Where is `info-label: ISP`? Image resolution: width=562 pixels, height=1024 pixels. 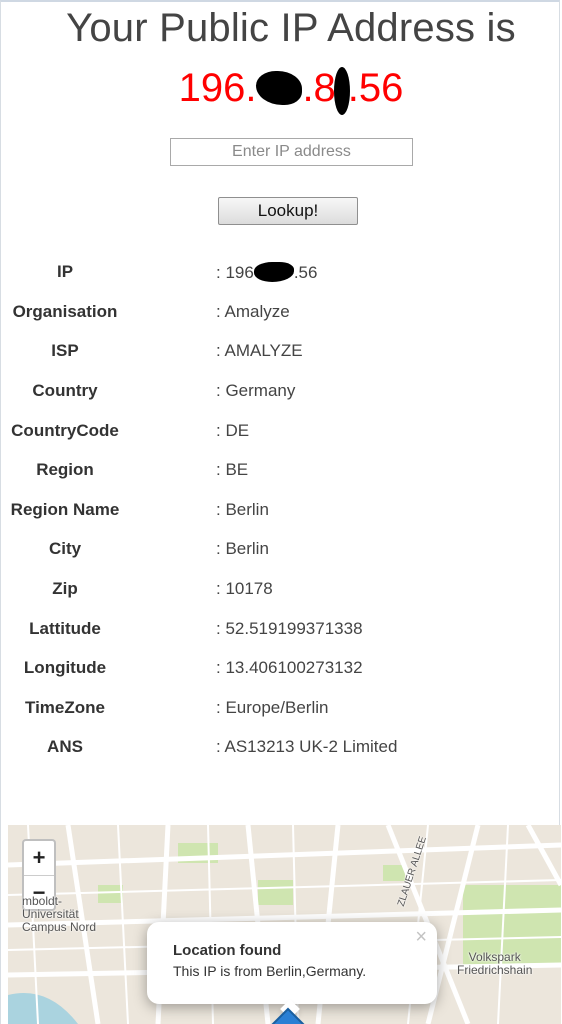
info-label: ISP is located at coordinates (65, 350).